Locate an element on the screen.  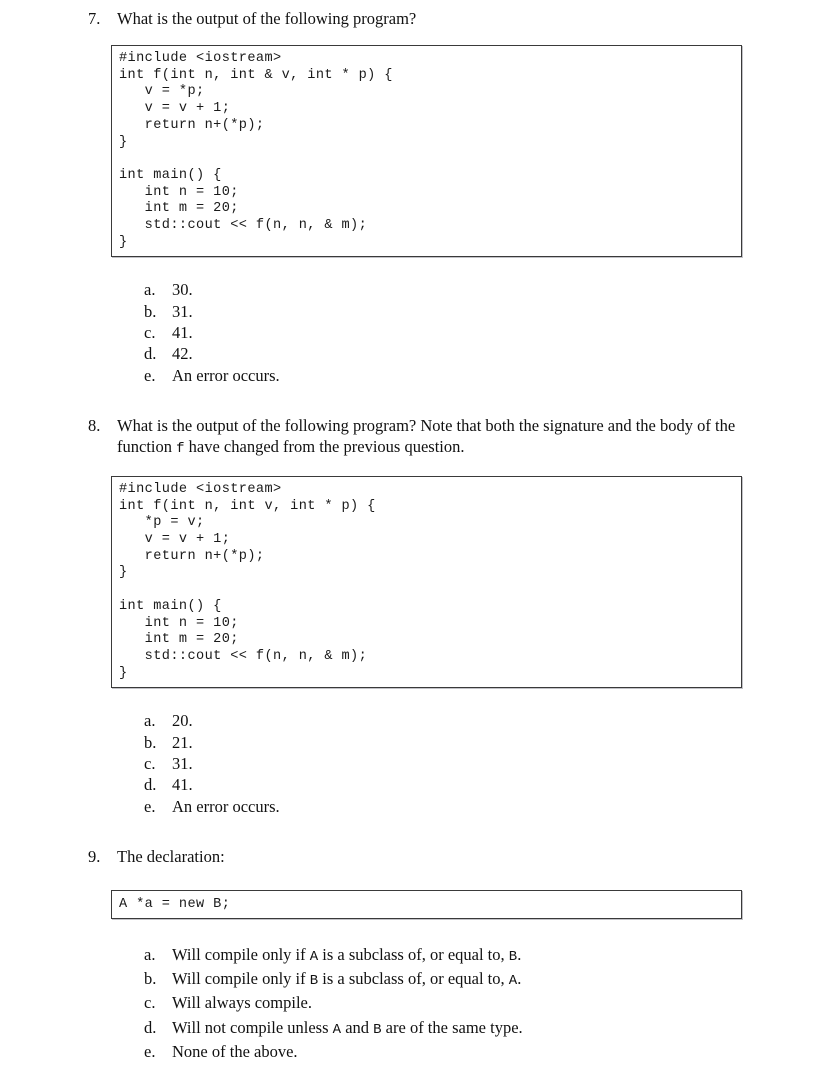
question-7-option-e: e. An error occurs. is located at coordinates (412, 375).